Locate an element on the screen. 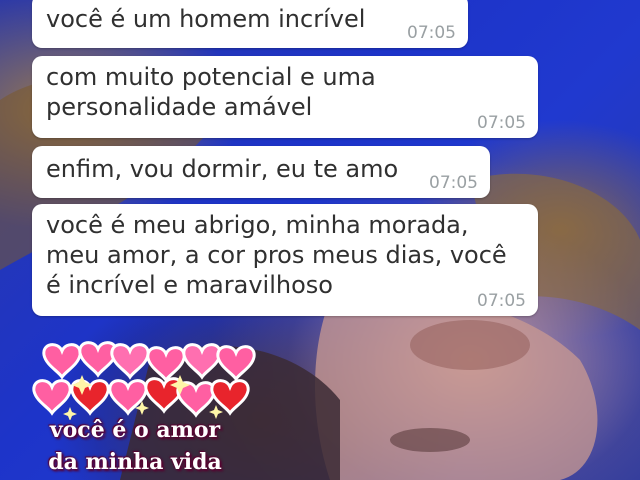 The width and height of the screenshot is (640, 480). sticker-caption-line-1: você é o amor is located at coordinates (135, 430).